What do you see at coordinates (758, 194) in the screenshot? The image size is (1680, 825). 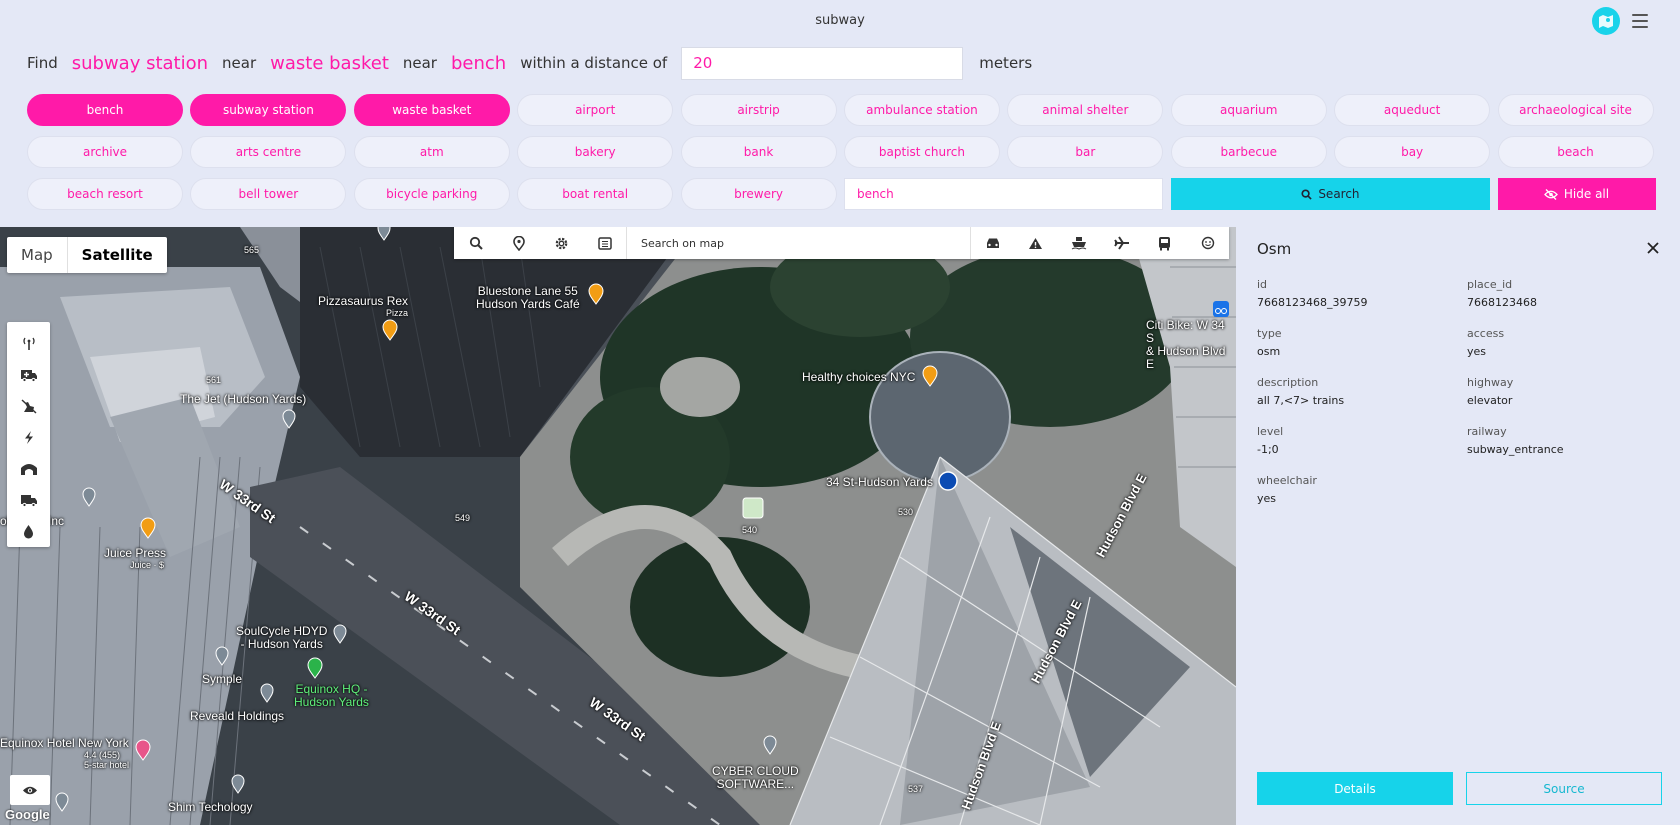 I see `category-chip: brewery` at bounding box center [758, 194].